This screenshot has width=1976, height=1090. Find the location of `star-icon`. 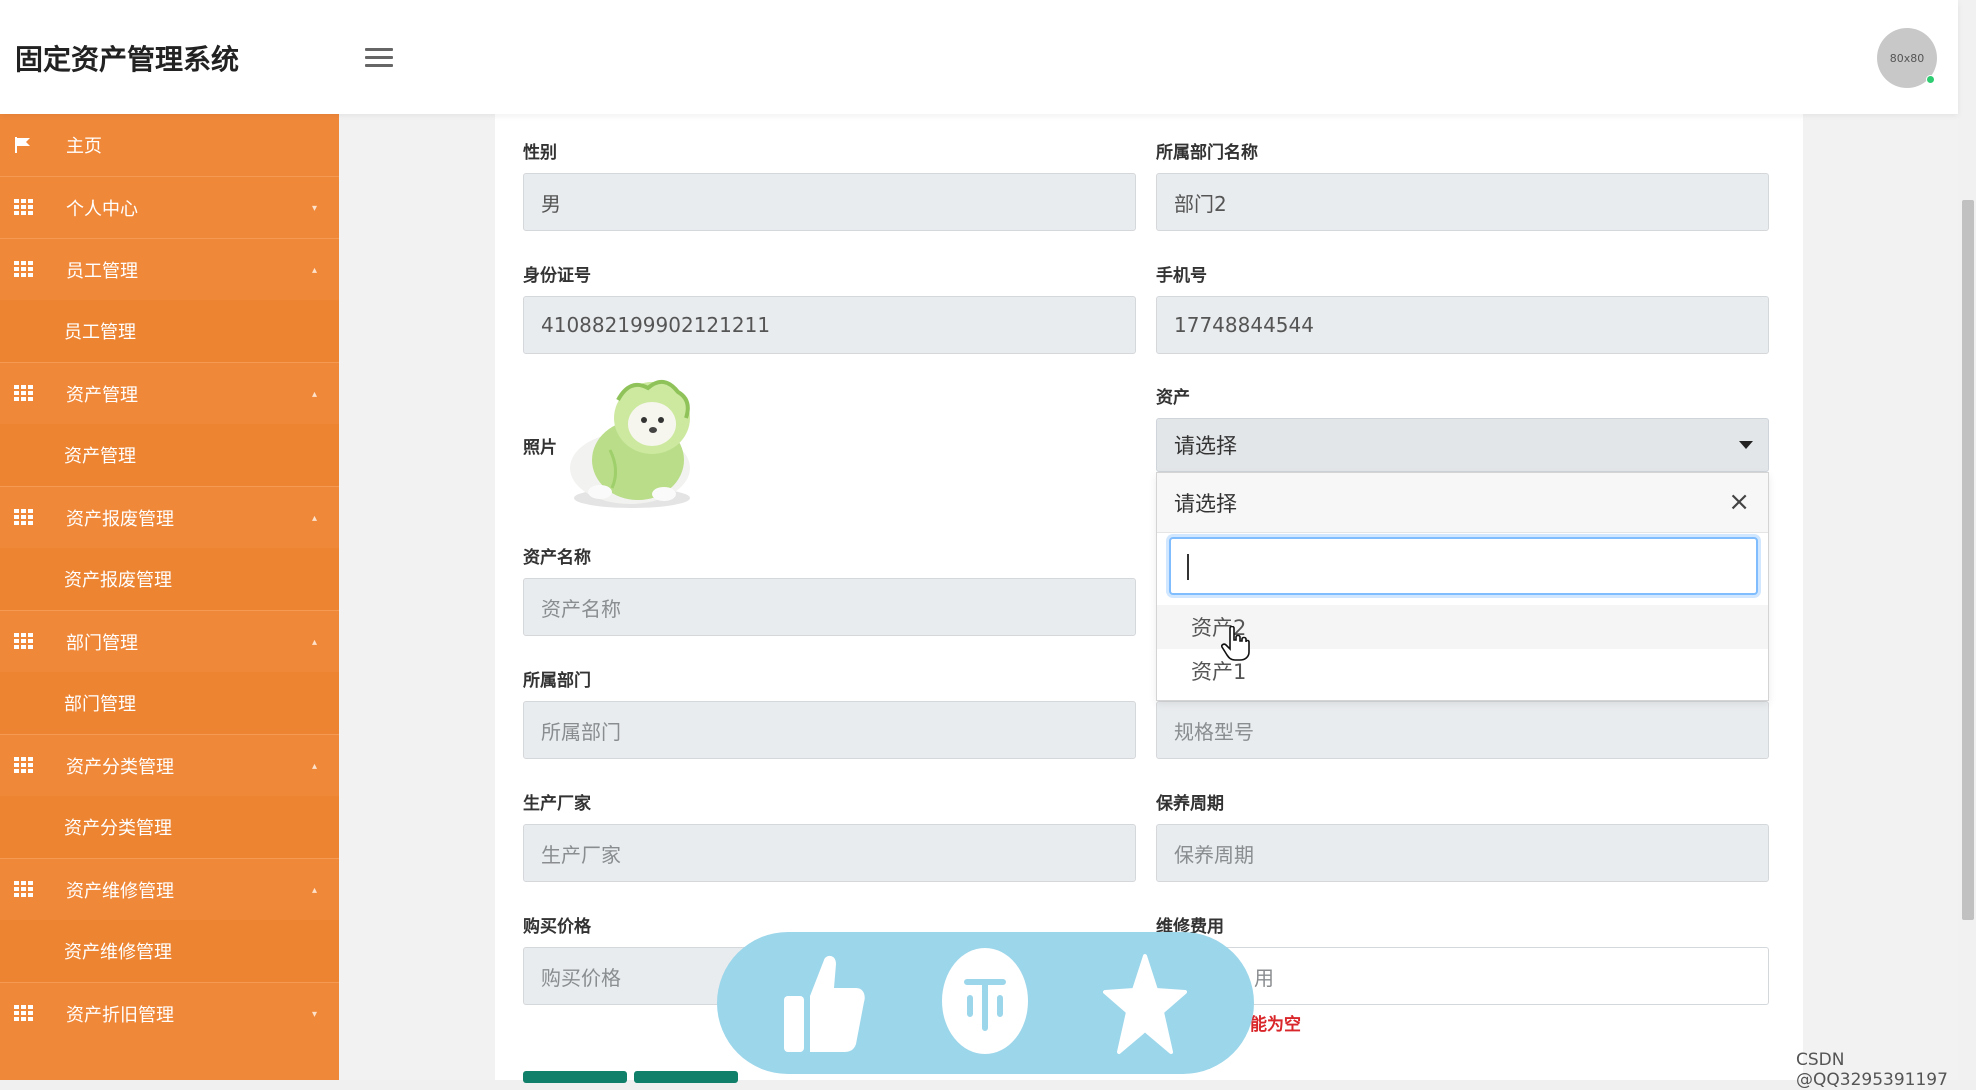

star-icon is located at coordinates (1145, 1006).